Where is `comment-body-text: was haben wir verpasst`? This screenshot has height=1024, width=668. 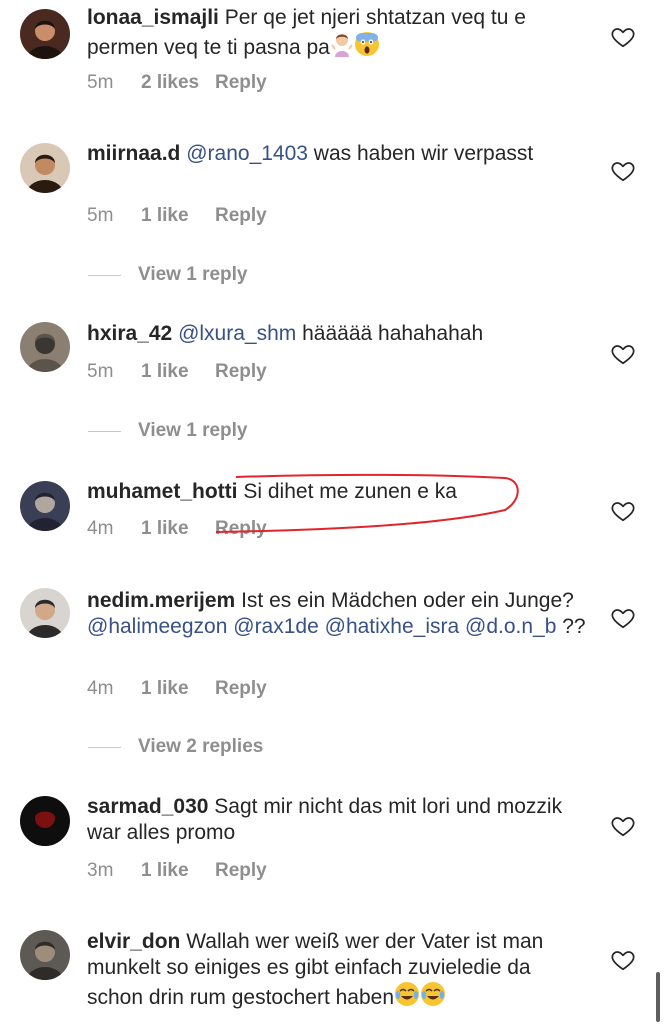
comment-body-text: was haben wir verpasst is located at coordinates (420, 153).